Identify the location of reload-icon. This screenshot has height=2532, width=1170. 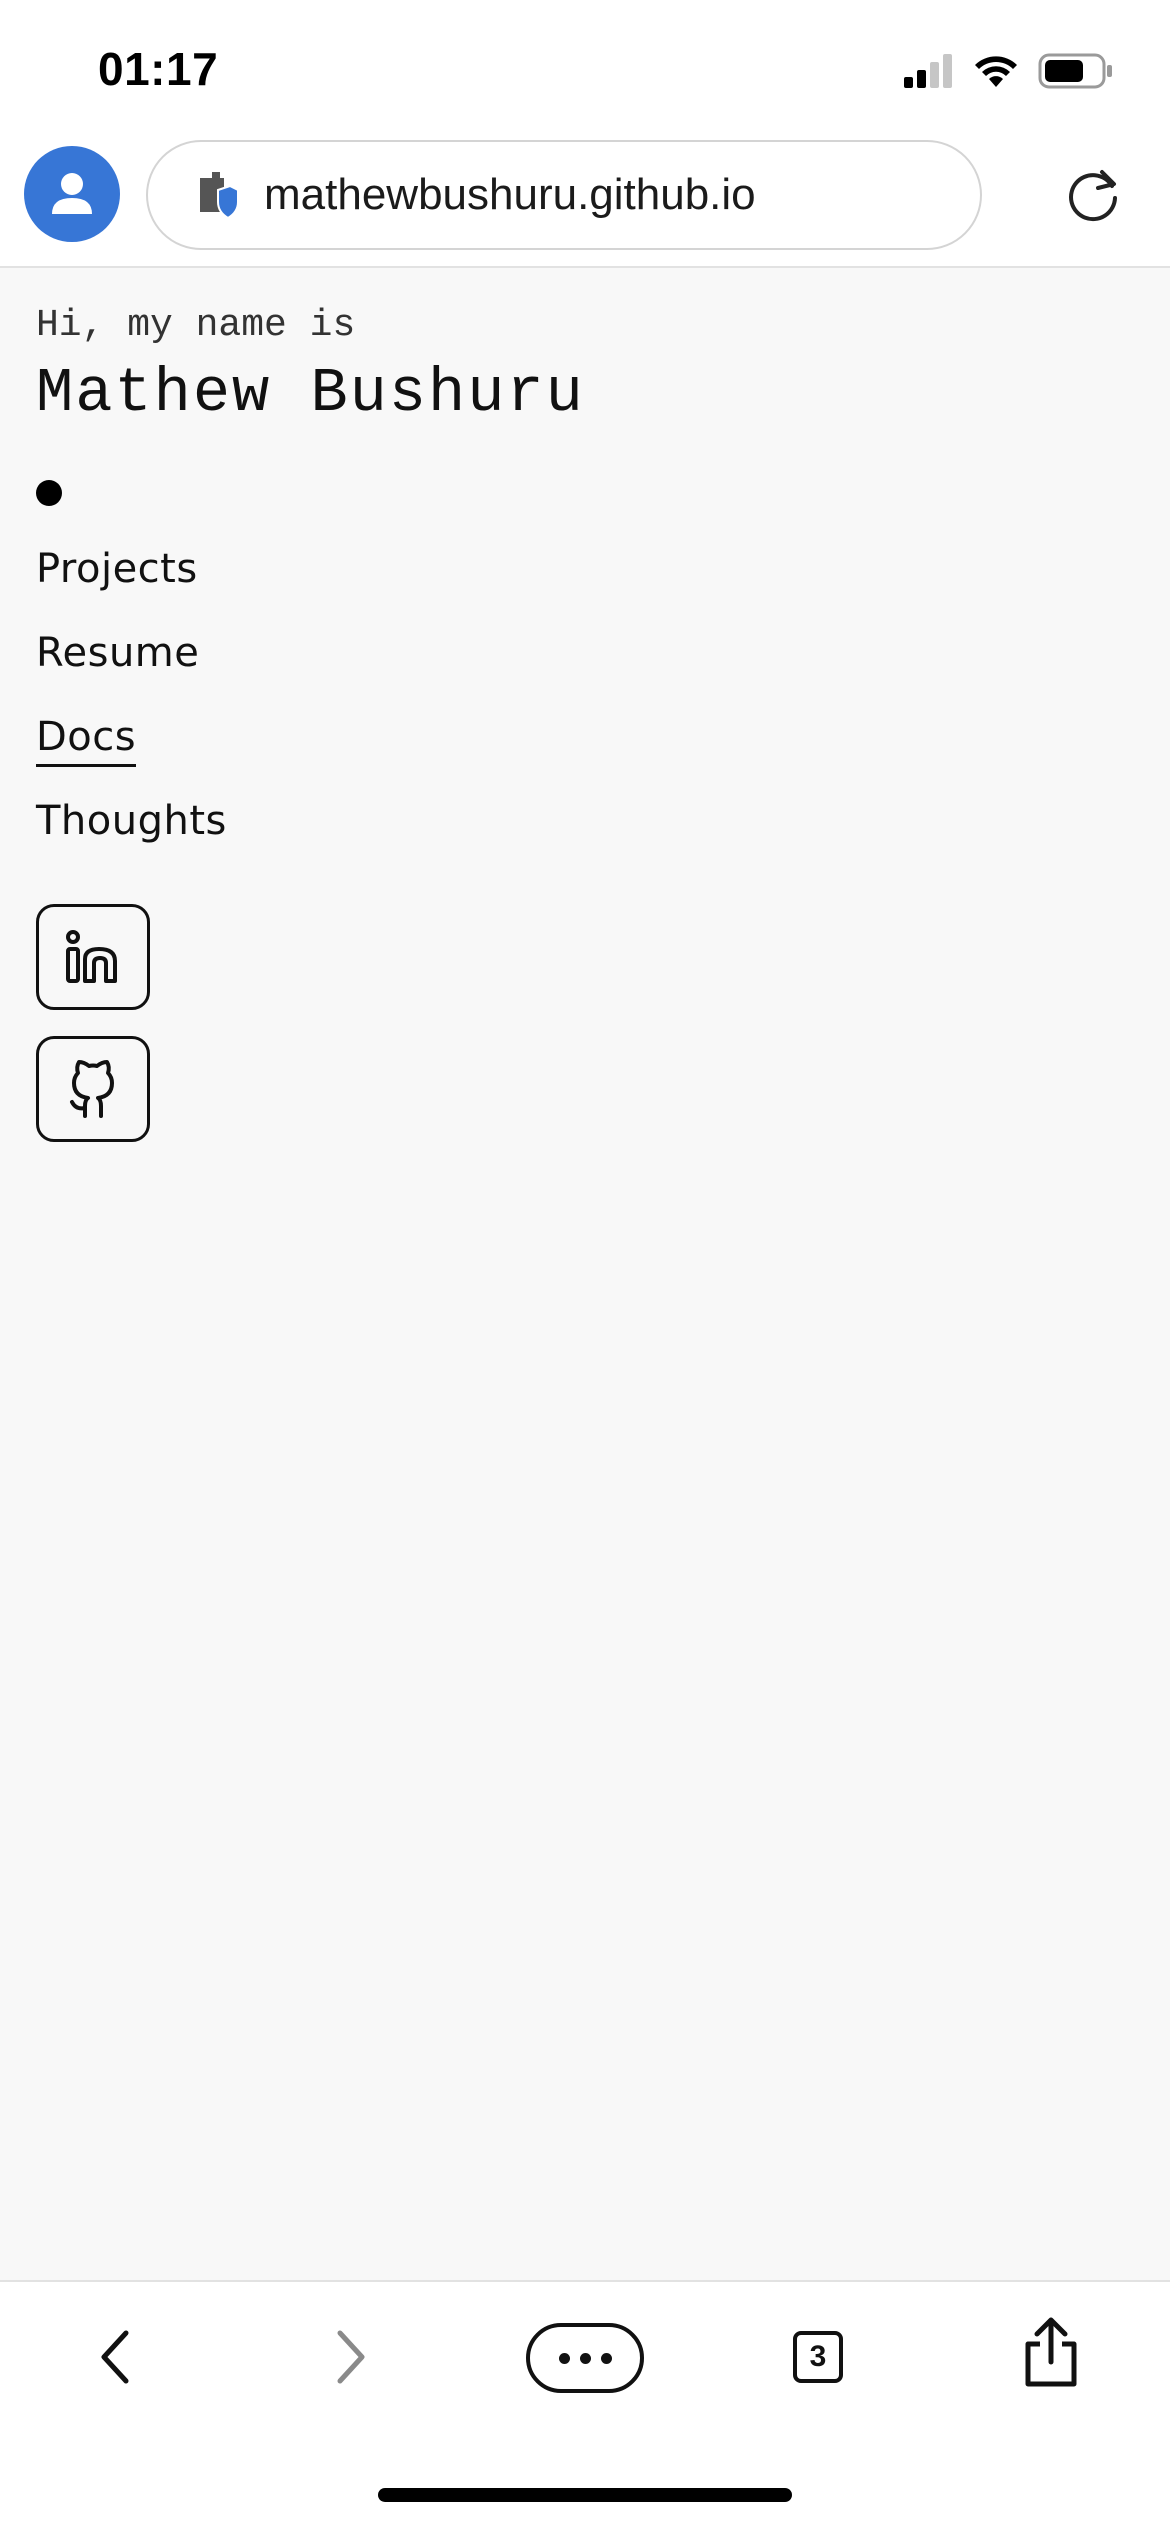
(1093, 196).